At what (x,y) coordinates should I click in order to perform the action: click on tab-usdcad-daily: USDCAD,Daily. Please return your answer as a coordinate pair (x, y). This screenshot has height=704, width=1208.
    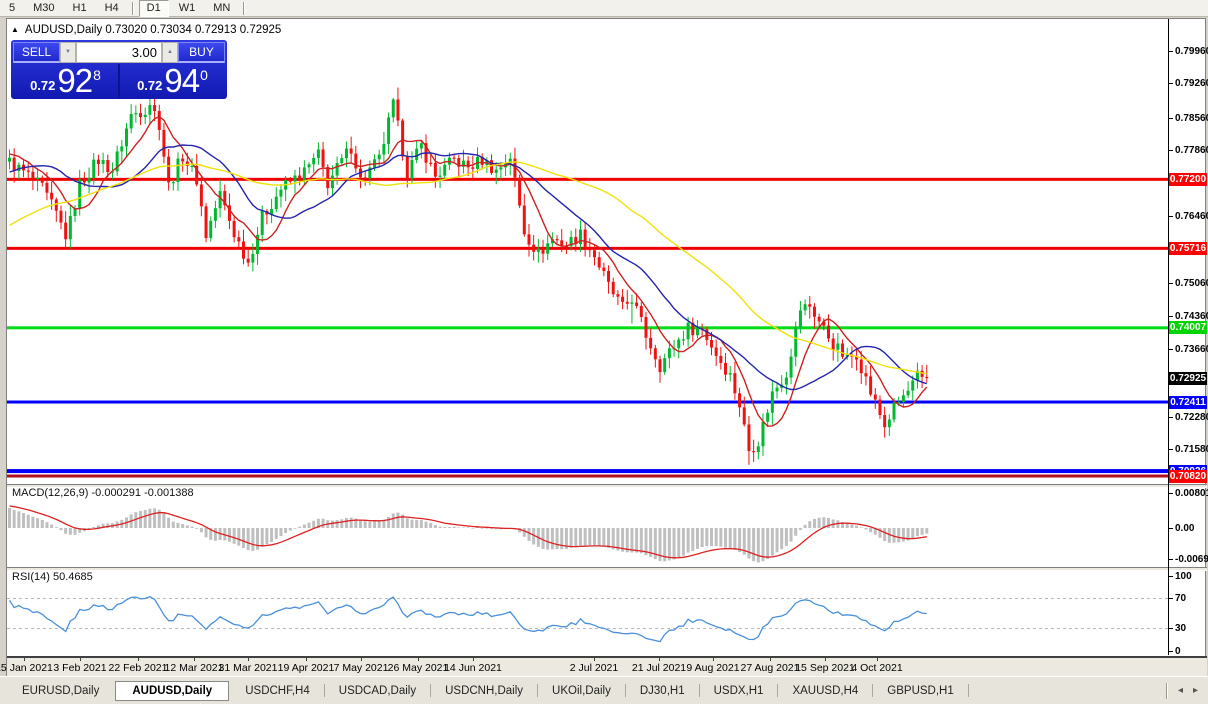
    Looking at the image, I should click on (377, 691).